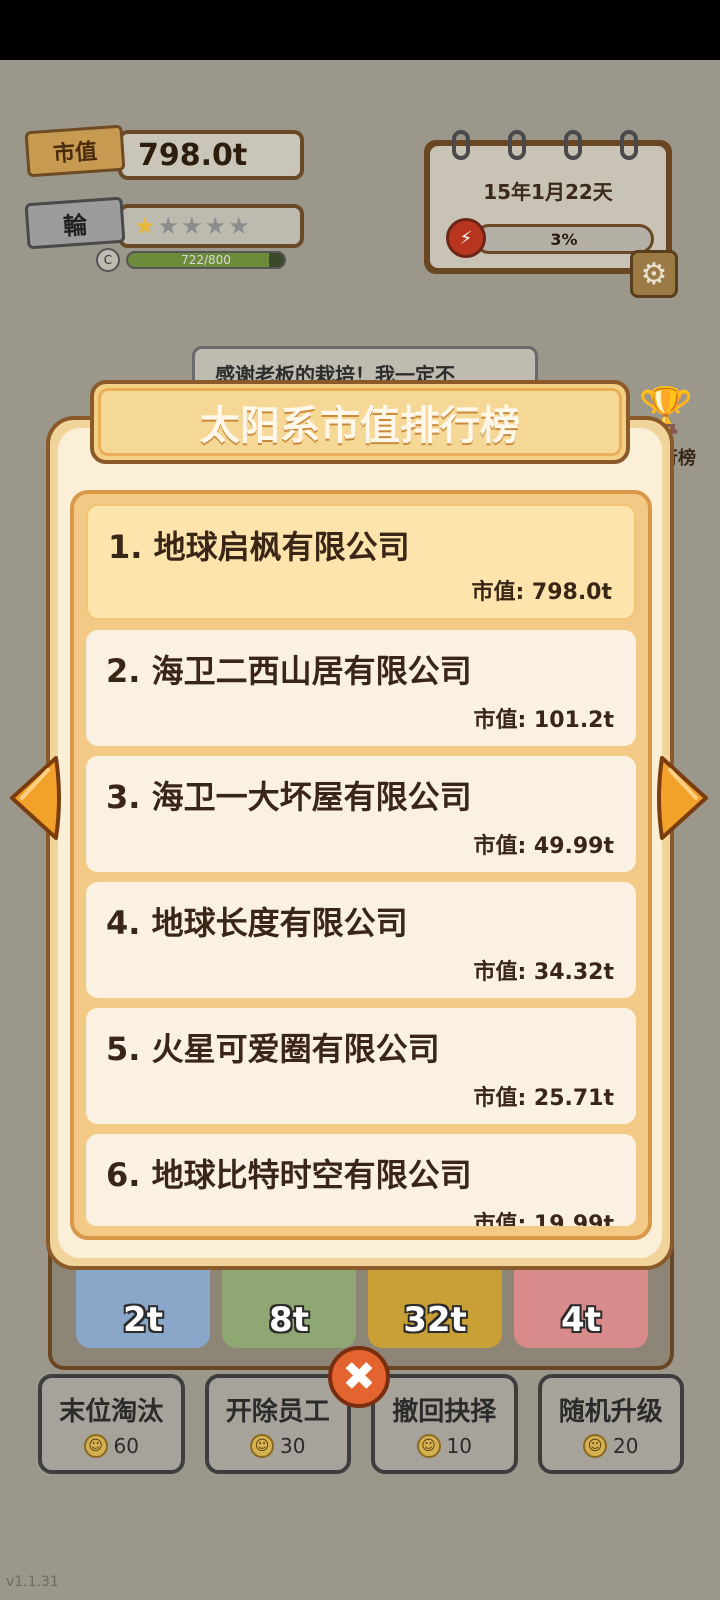 Image resolution: width=720 pixels, height=1600 pixels. I want to click on action-label: 撤回抉择, so click(444, 1411).